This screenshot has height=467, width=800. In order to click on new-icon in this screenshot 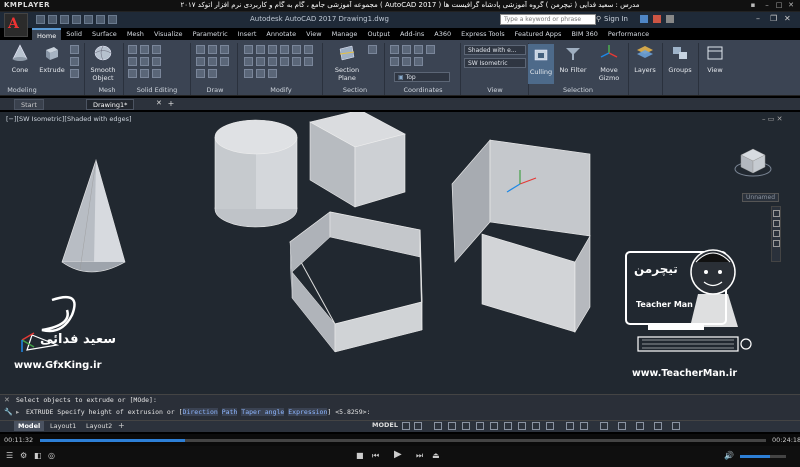, I will do `click(40, 19)`.